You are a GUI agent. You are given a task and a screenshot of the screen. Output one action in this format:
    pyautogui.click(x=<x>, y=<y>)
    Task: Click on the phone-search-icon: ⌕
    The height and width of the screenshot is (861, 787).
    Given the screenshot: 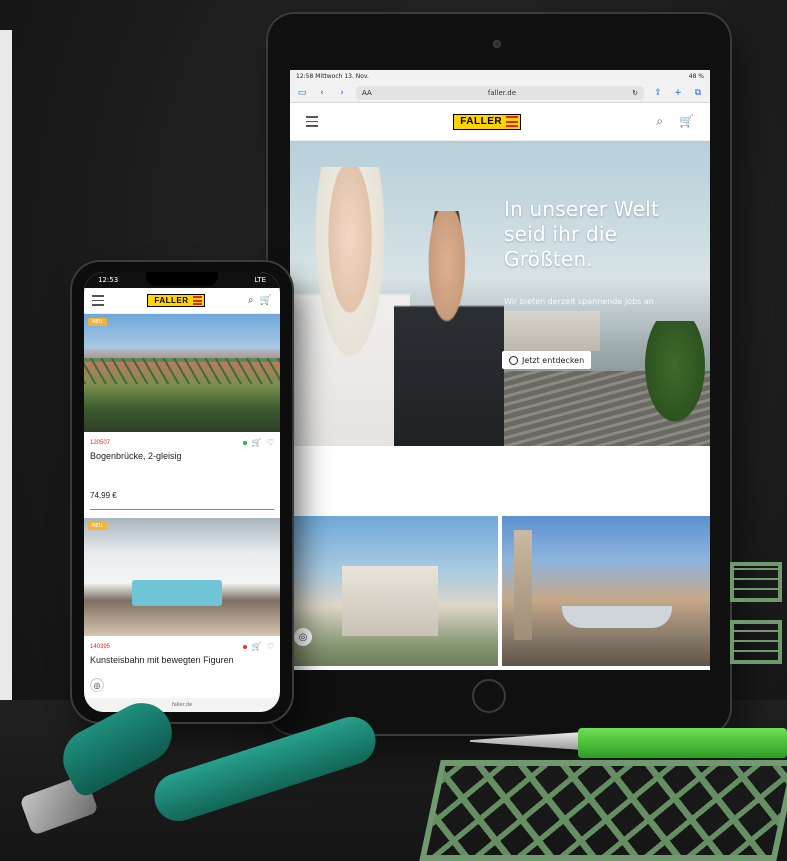 What is the action you would take?
    pyautogui.click(x=251, y=300)
    